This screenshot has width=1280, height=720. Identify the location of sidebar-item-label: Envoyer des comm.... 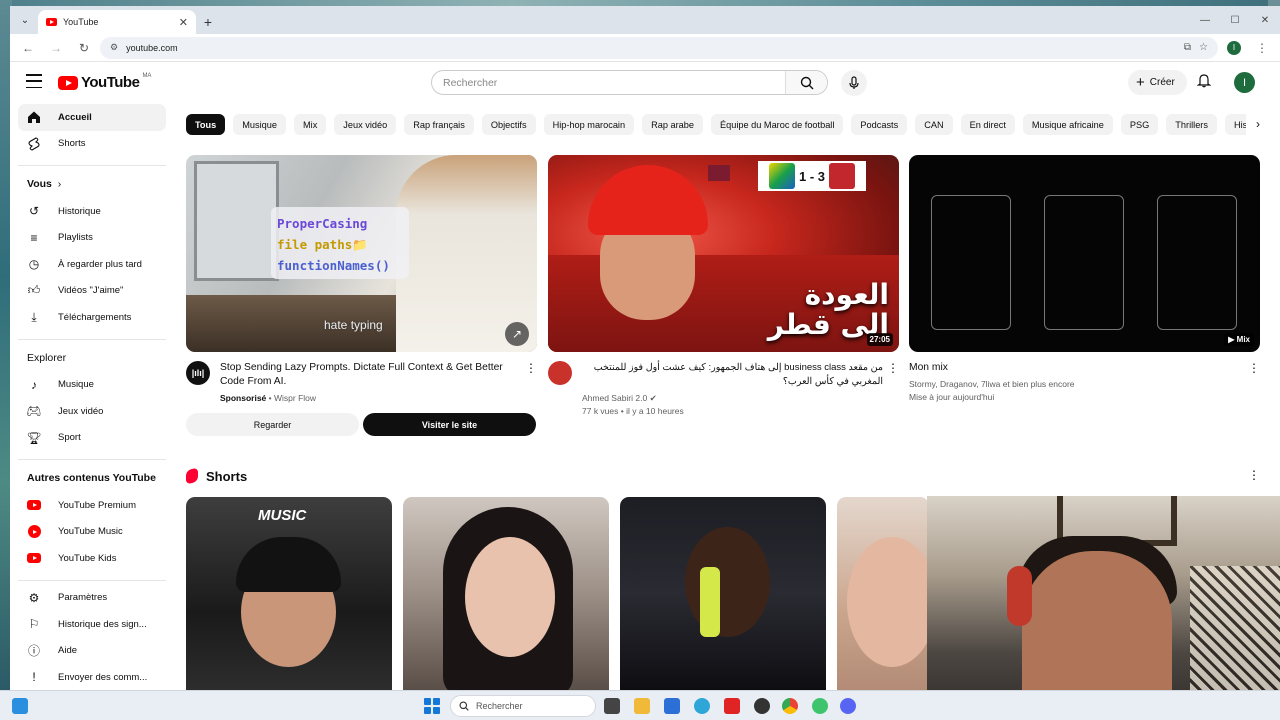
(103, 677).